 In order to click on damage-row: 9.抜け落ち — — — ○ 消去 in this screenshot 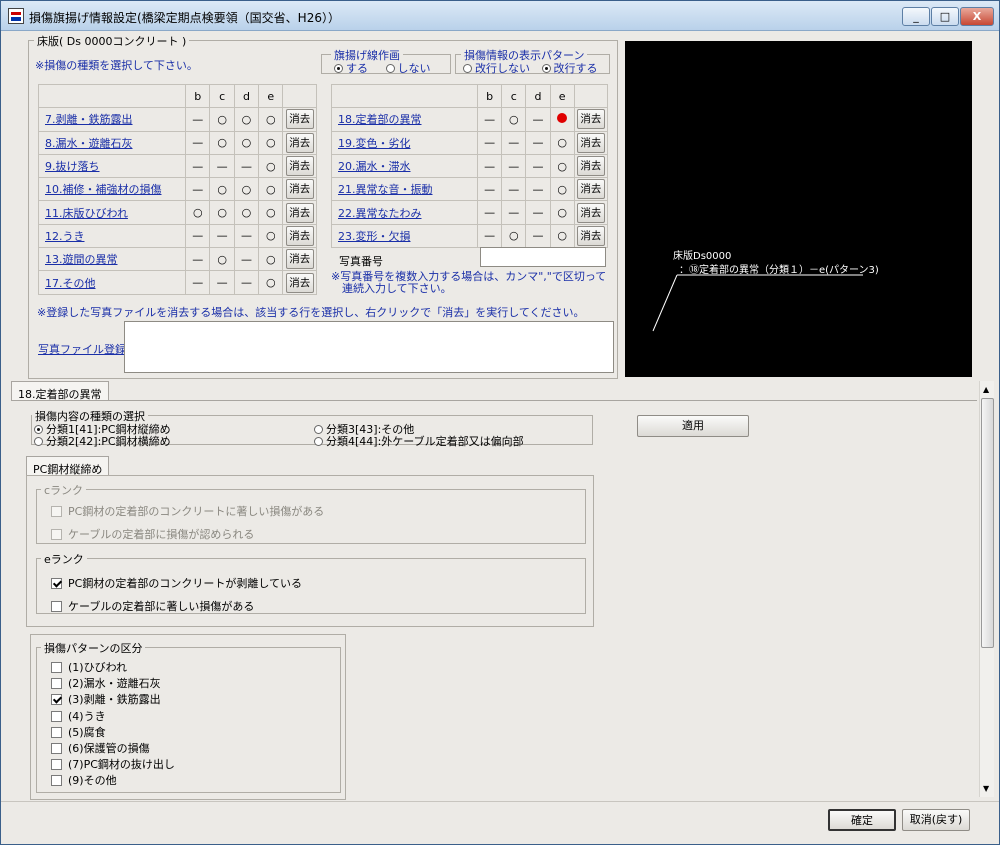, I will do `click(177, 166)`.